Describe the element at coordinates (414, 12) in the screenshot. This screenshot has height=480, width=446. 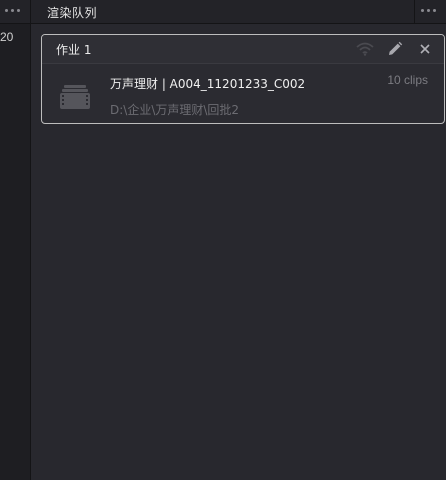
I see `header-divider` at that location.